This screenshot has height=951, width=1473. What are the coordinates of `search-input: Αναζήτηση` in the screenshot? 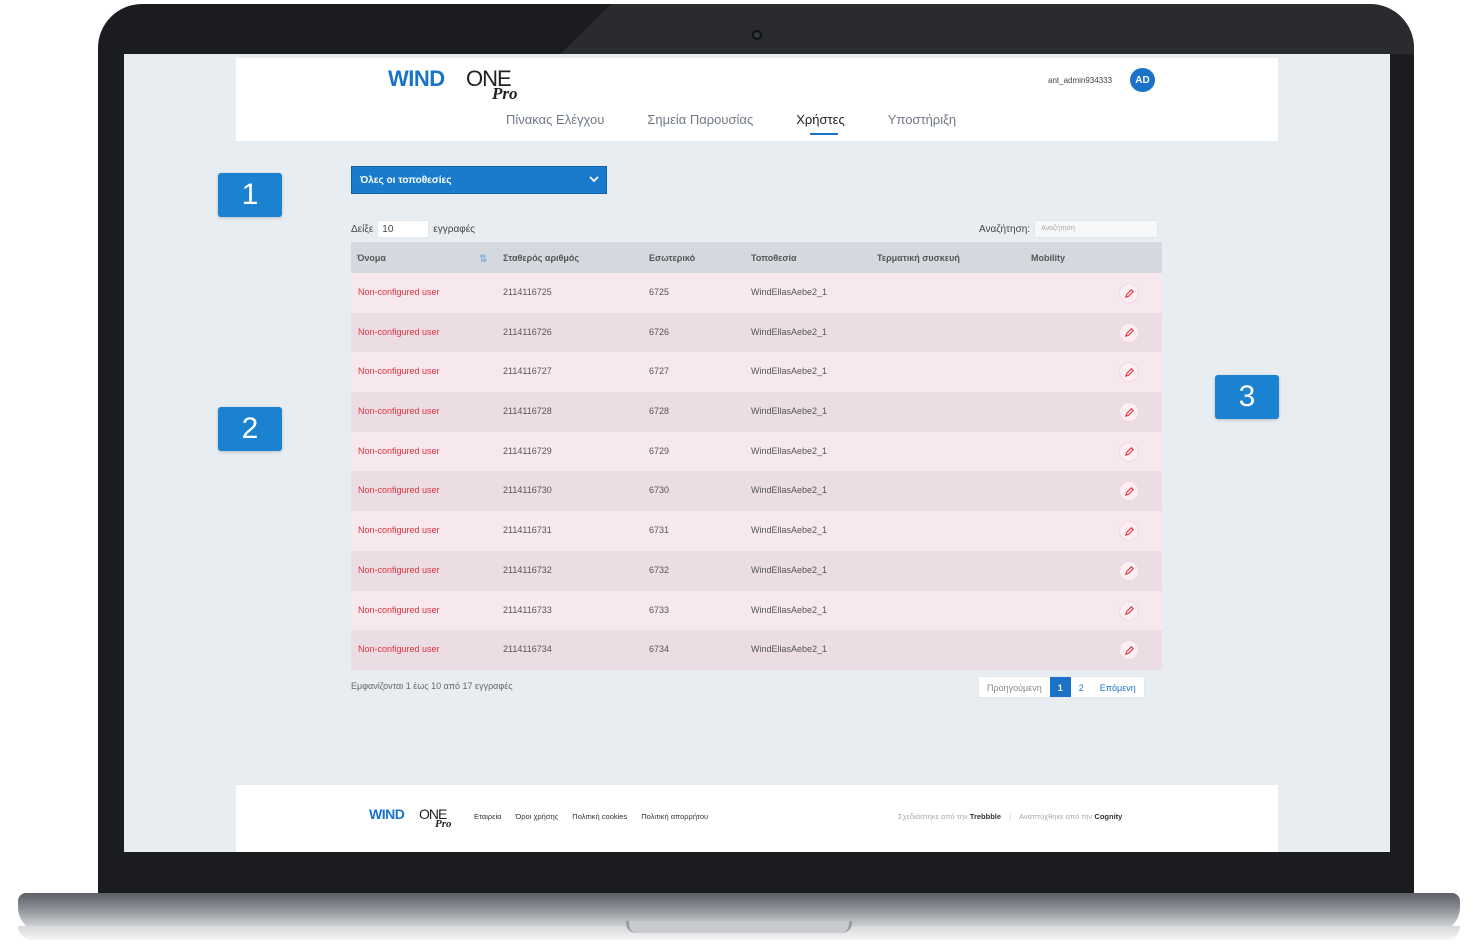 It's located at (1096, 229).